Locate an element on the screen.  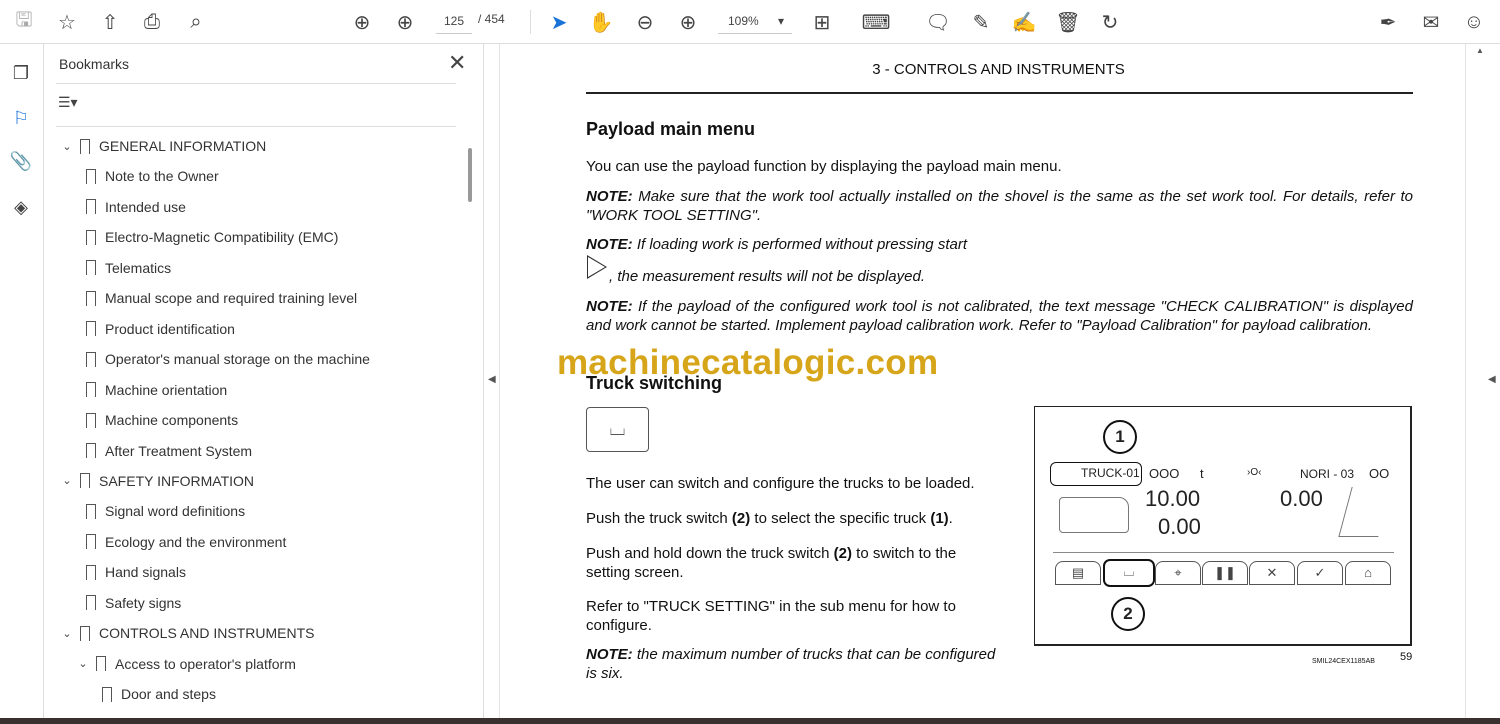
collapse-panel-icon: ◀ is located at coordinates (492, 379).